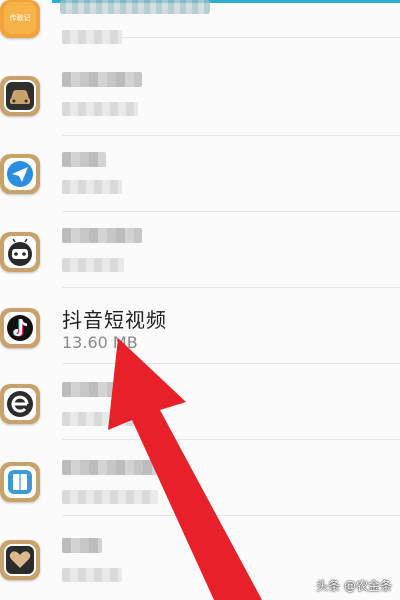  Describe the element at coordinates (20, 328) in the screenshot. I see `tiktok-icon` at that location.